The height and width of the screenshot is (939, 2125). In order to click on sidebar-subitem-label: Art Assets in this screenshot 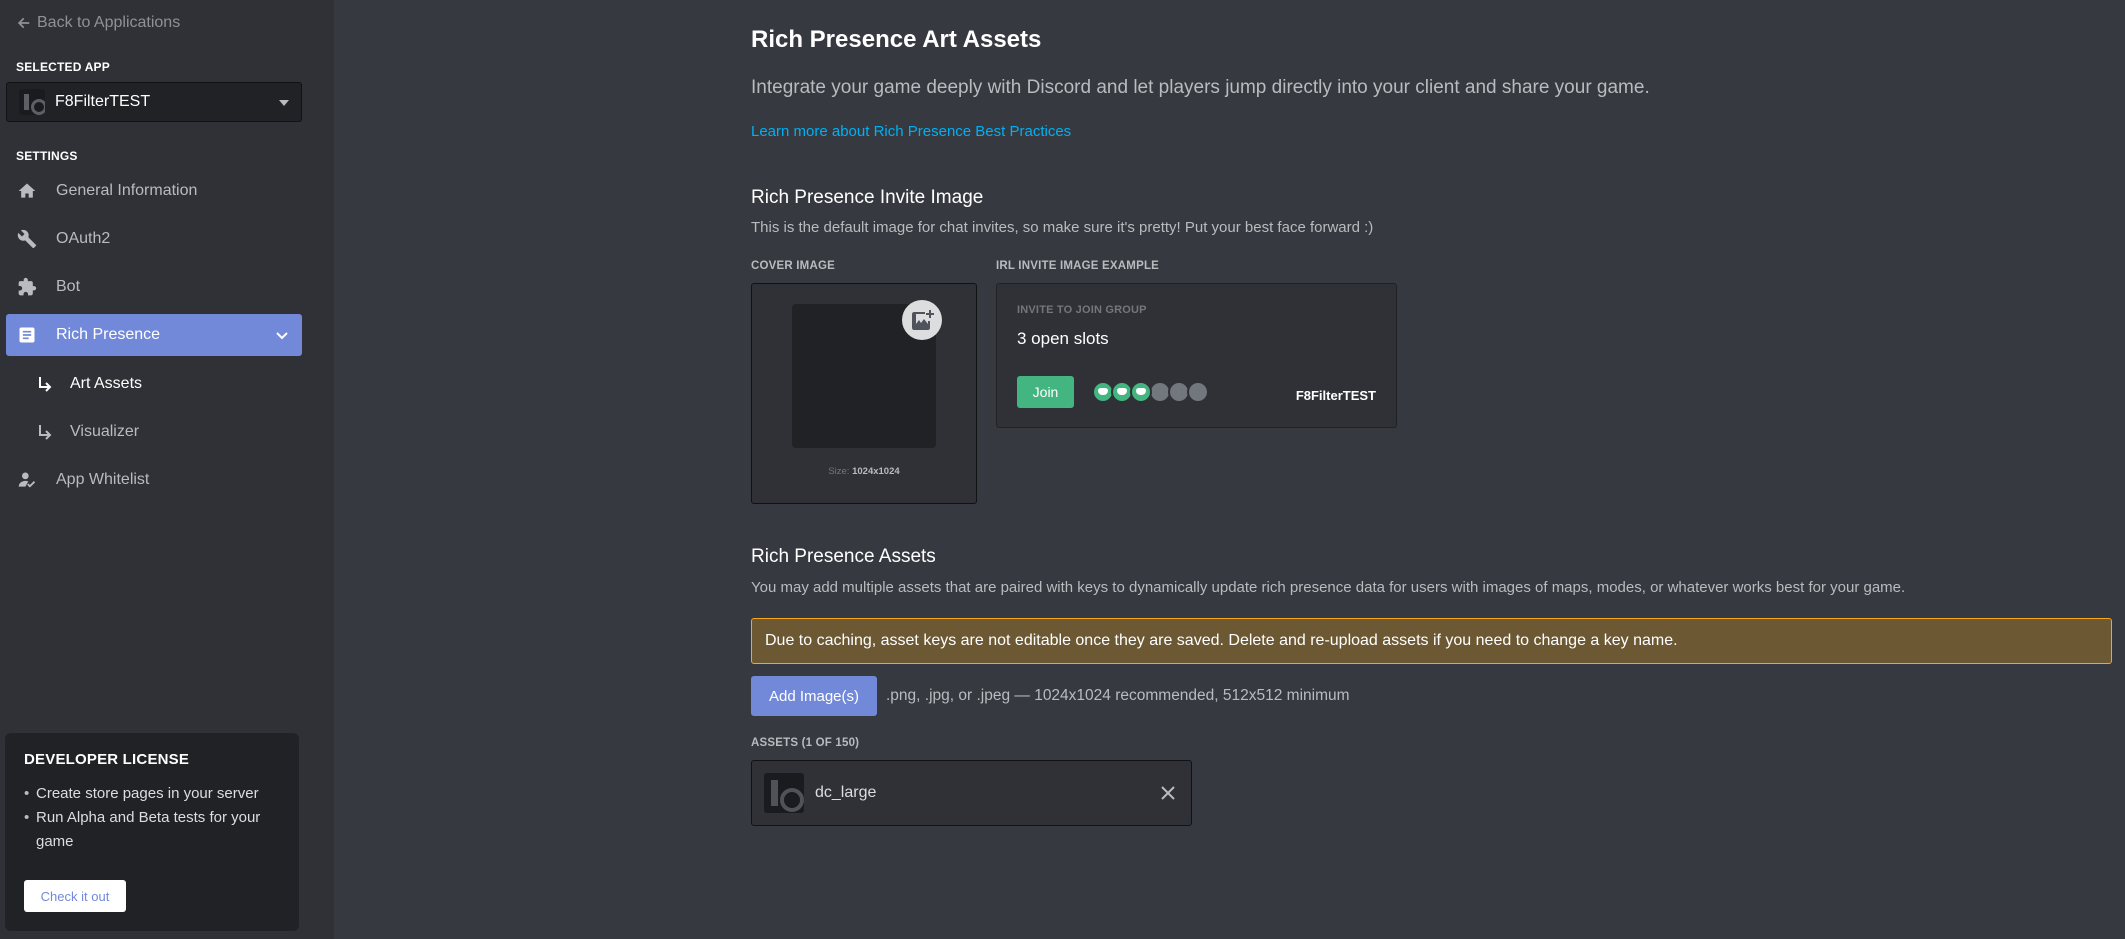, I will do `click(106, 383)`.